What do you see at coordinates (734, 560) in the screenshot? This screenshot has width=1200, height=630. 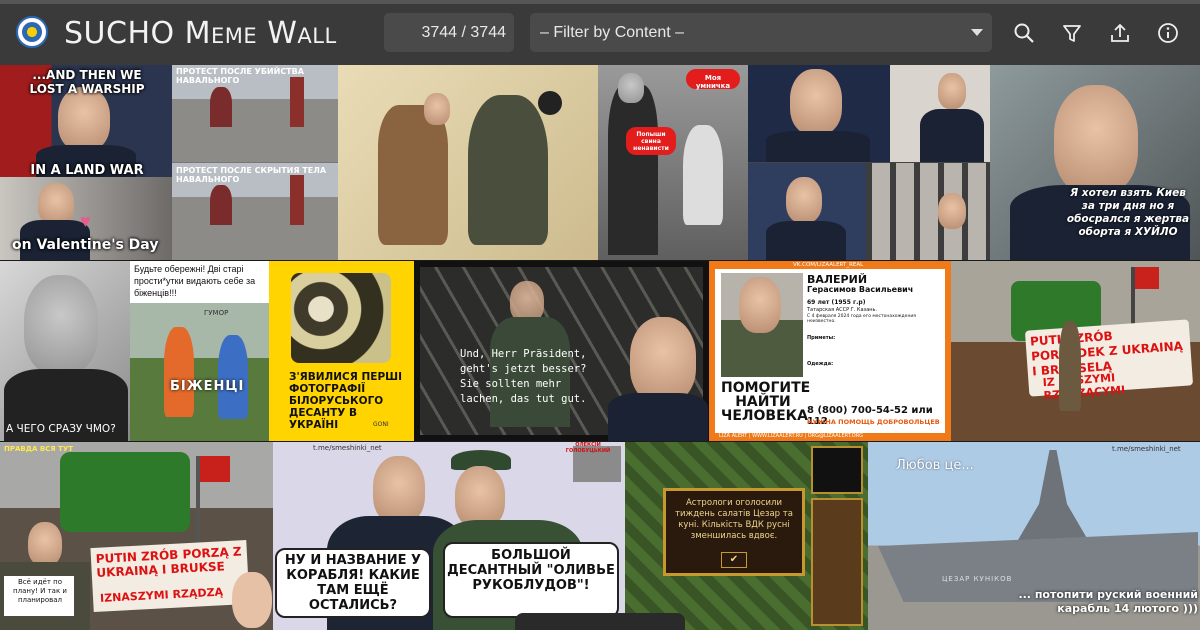 I see `checkmark-icon: ✔` at bounding box center [734, 560].